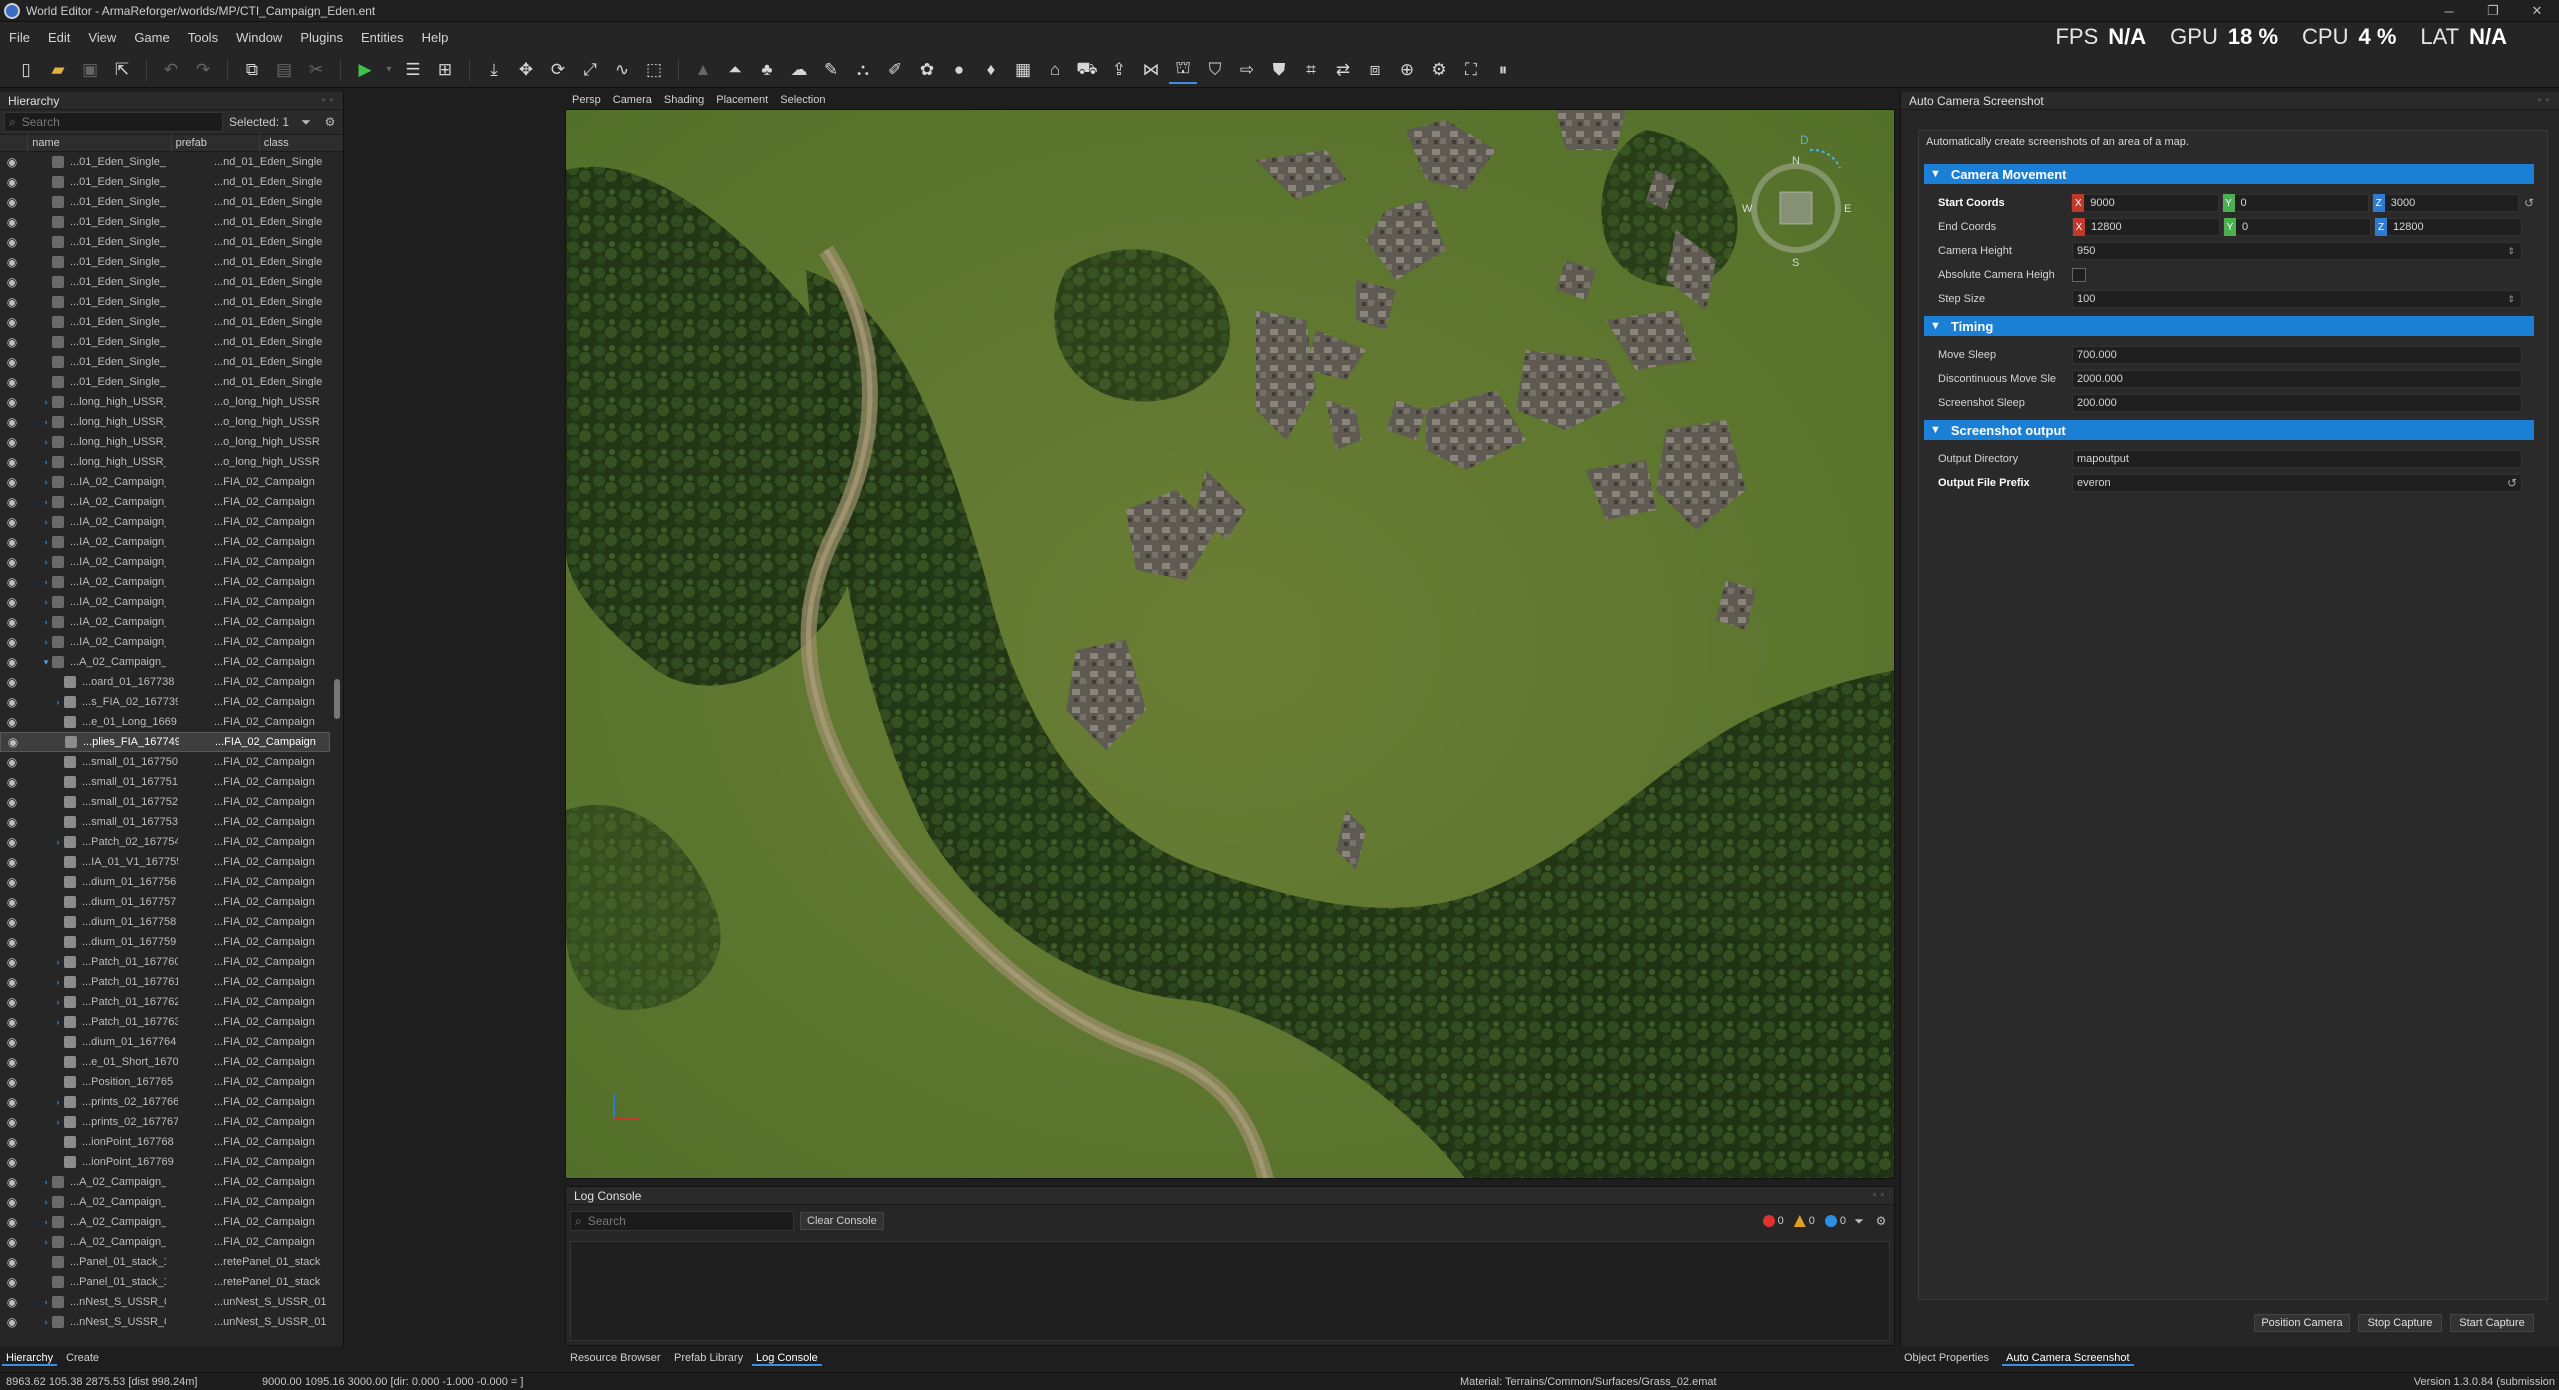 This screenshot has height=1390, width=2559. I want to click on collapse-arrow-icon: ▾, so click(46, 662).